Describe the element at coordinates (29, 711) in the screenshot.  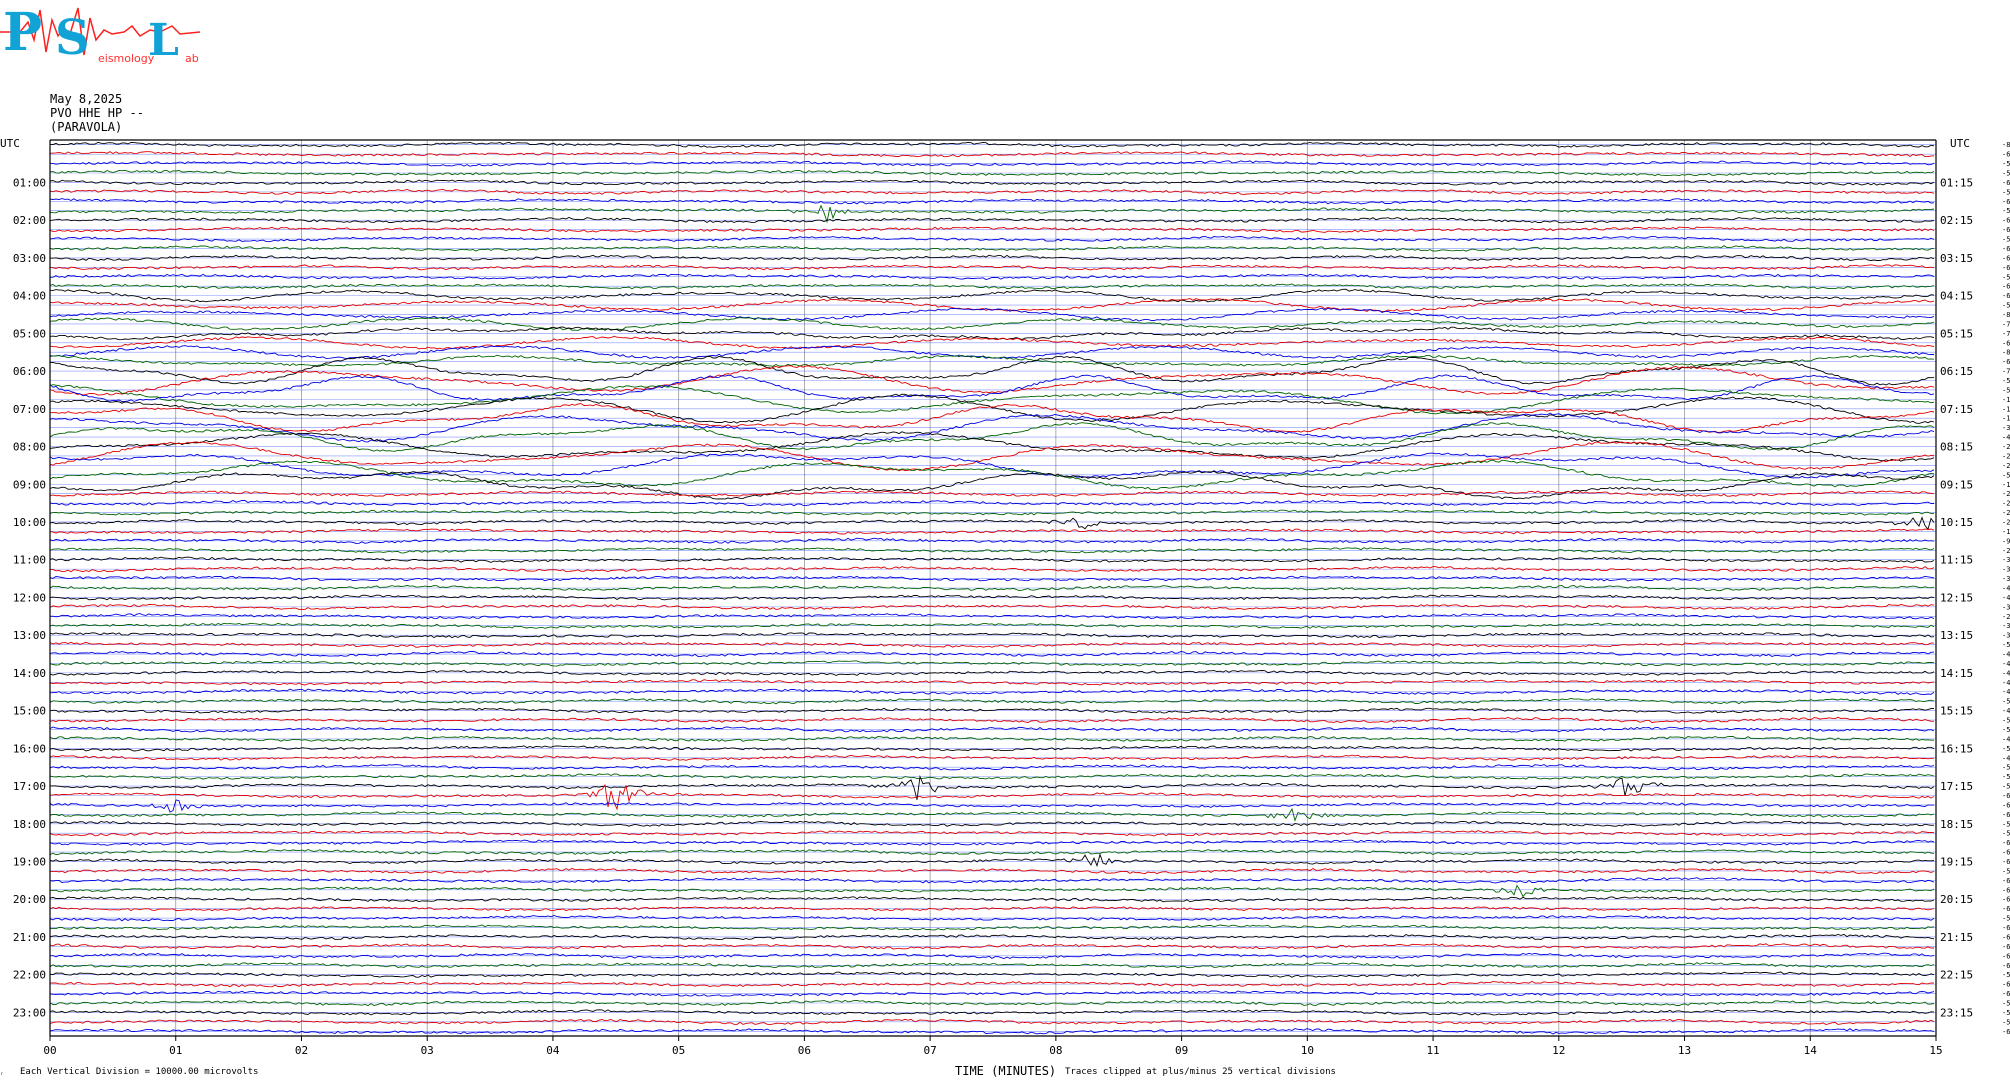
I see `hour-label-left: 15:00` at that location.